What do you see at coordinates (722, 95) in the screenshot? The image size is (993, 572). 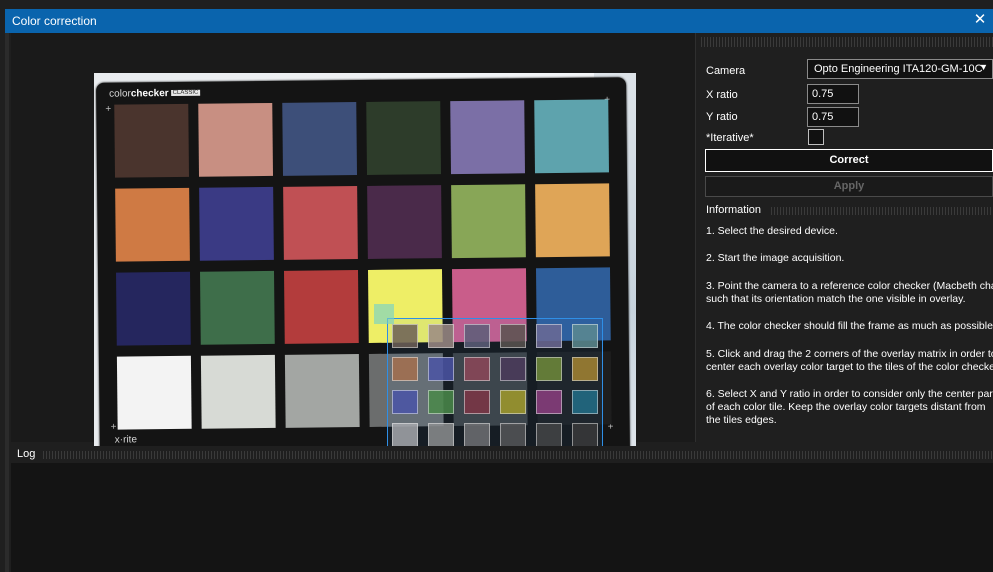 I see `x-ratio-label: X ratio` at bounding box center [722, 95].